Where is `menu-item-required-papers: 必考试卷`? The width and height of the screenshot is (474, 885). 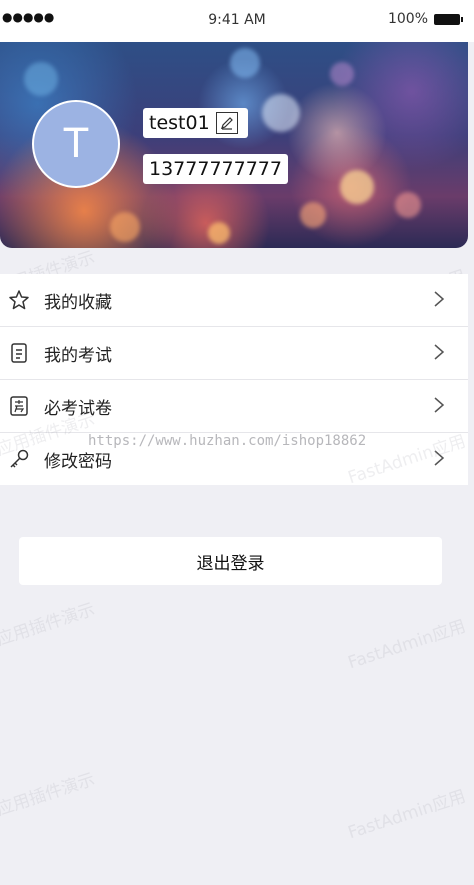 menu-item-required-papers: 必考试卷 is located at coordinates (234, 406).